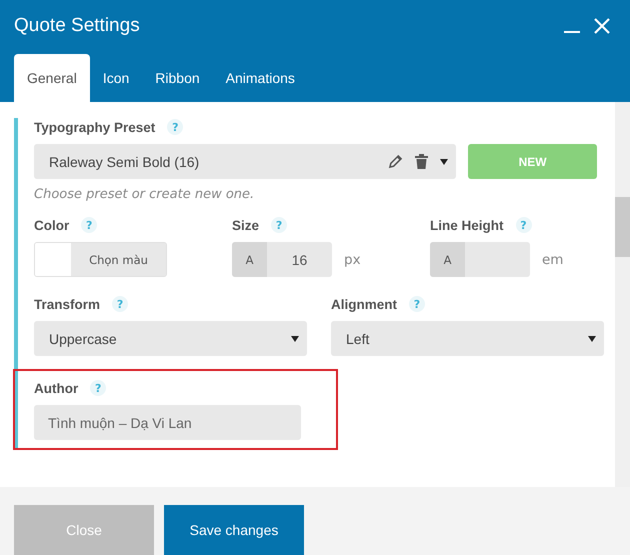  Describe the element at coordinates (622, 227) in the screenshot. I see `scrollbar-thumb` at that location.